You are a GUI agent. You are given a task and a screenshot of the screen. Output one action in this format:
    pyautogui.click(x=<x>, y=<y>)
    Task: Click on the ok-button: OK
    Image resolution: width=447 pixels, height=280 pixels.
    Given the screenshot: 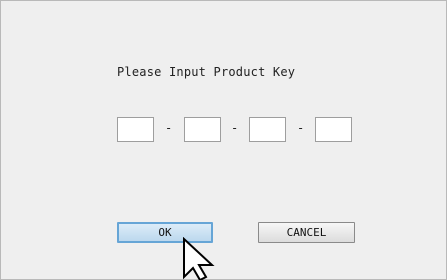 What is the action you would take?
    pyautogui.click(x=165, y=232)
    